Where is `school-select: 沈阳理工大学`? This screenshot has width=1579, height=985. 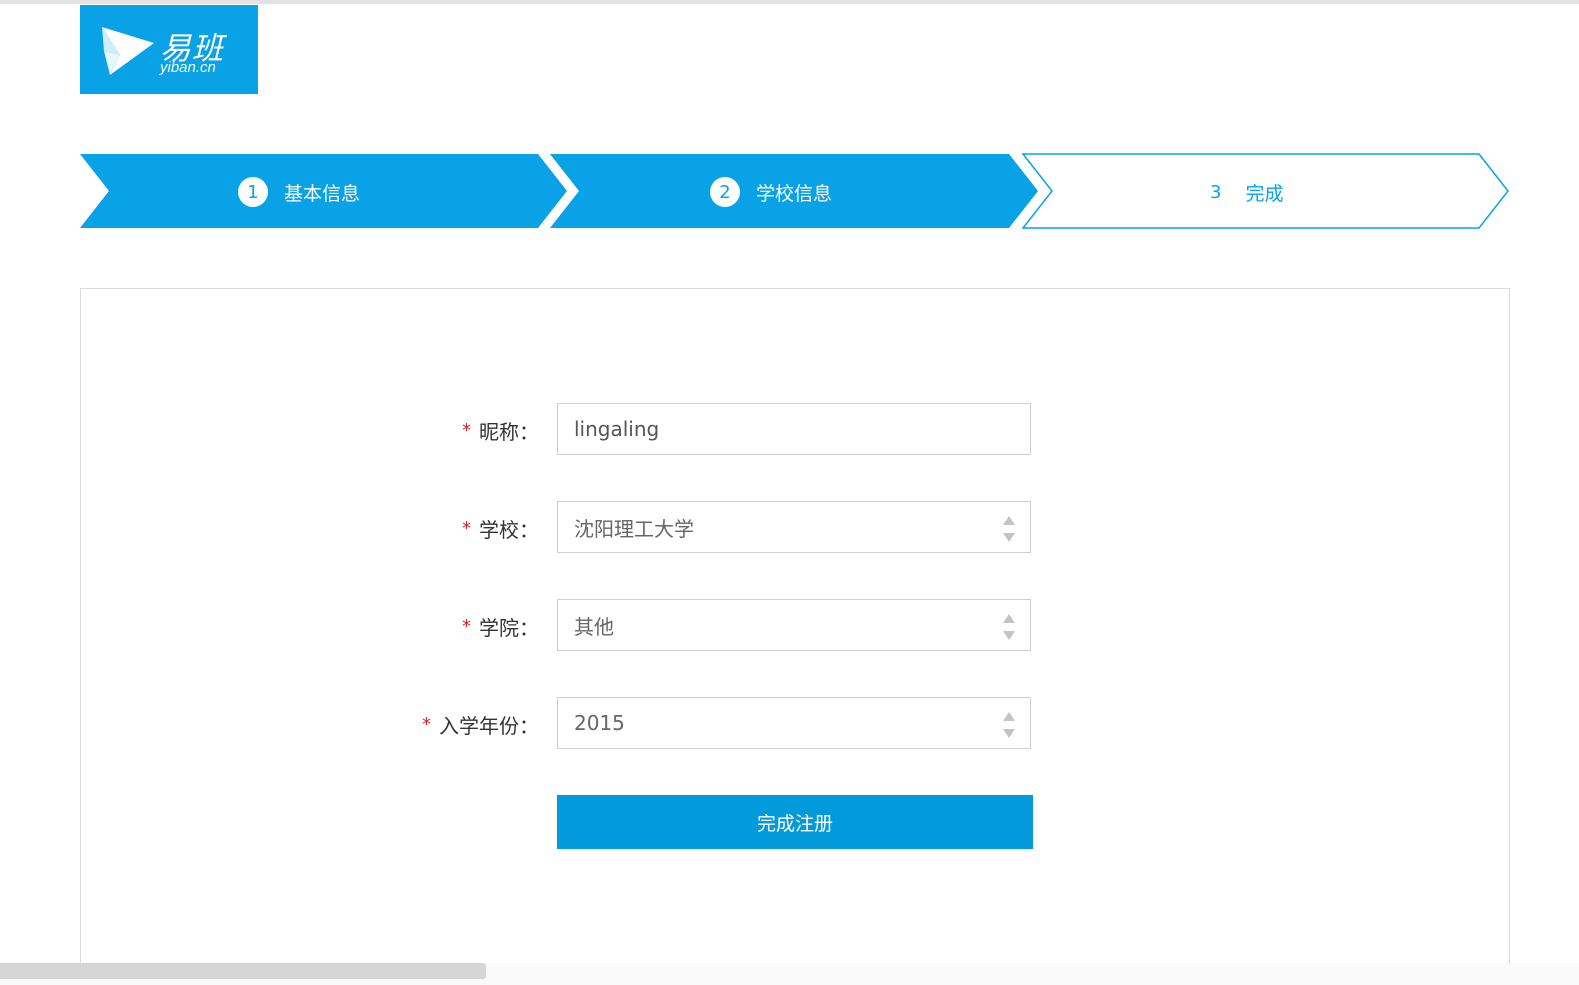
school-select: 沈阳理工大学 is located at coordinates (794, 527).